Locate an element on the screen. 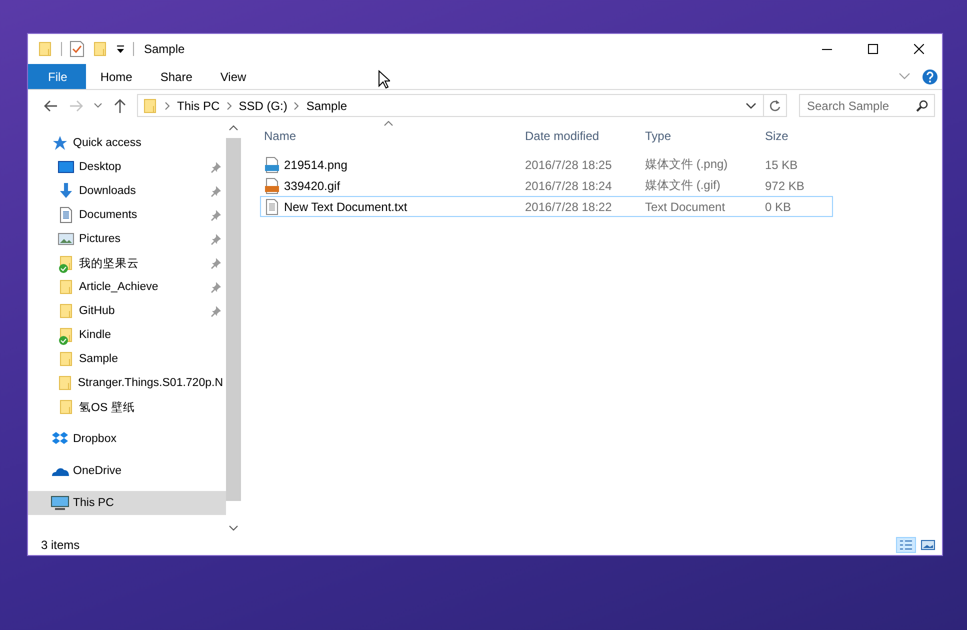 The image size is (967, 630). date-modified: 2016/7/28 18:22 is located at coordinates (568, 207).